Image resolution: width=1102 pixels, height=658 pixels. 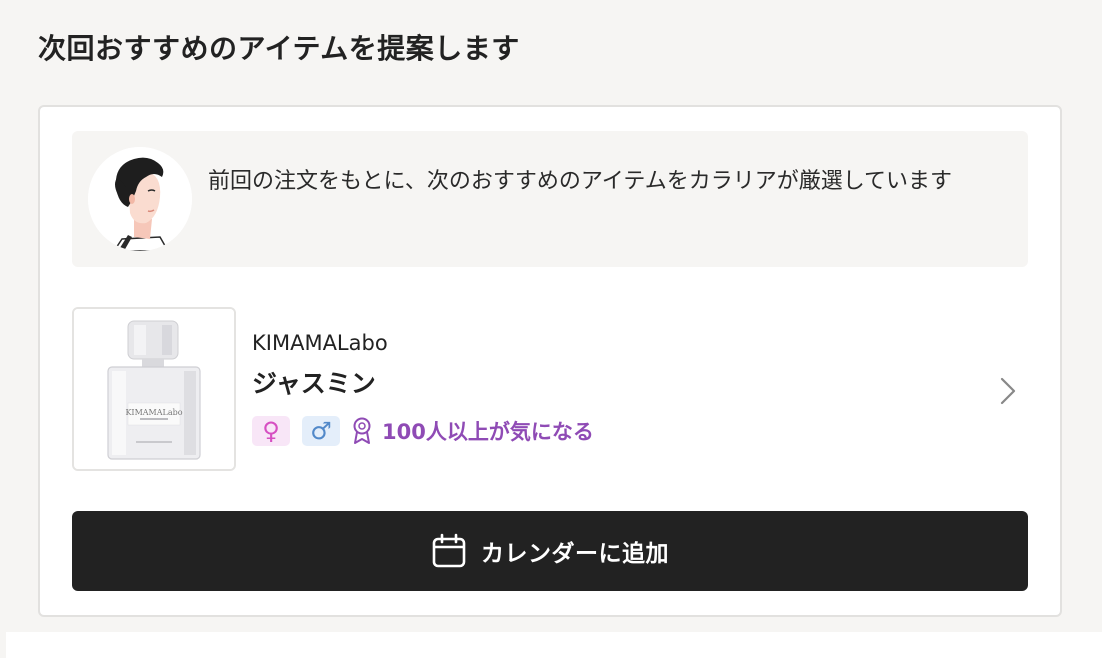 I want to click on product-tags: ♀ ♂ 100人以上が気になる, so click(x=423, y=431).